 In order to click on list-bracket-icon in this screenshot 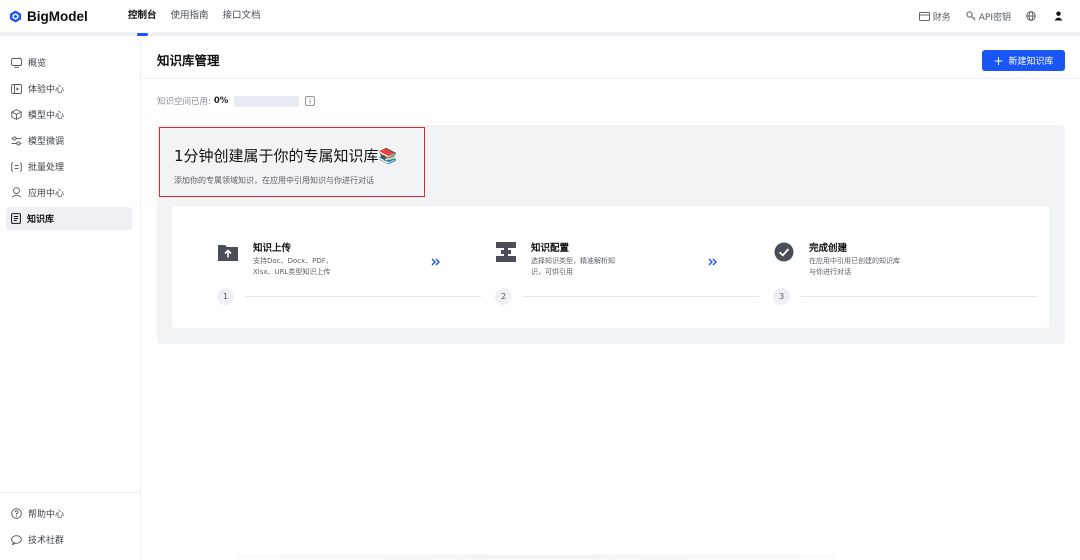, I will do `click(16, 166)`.